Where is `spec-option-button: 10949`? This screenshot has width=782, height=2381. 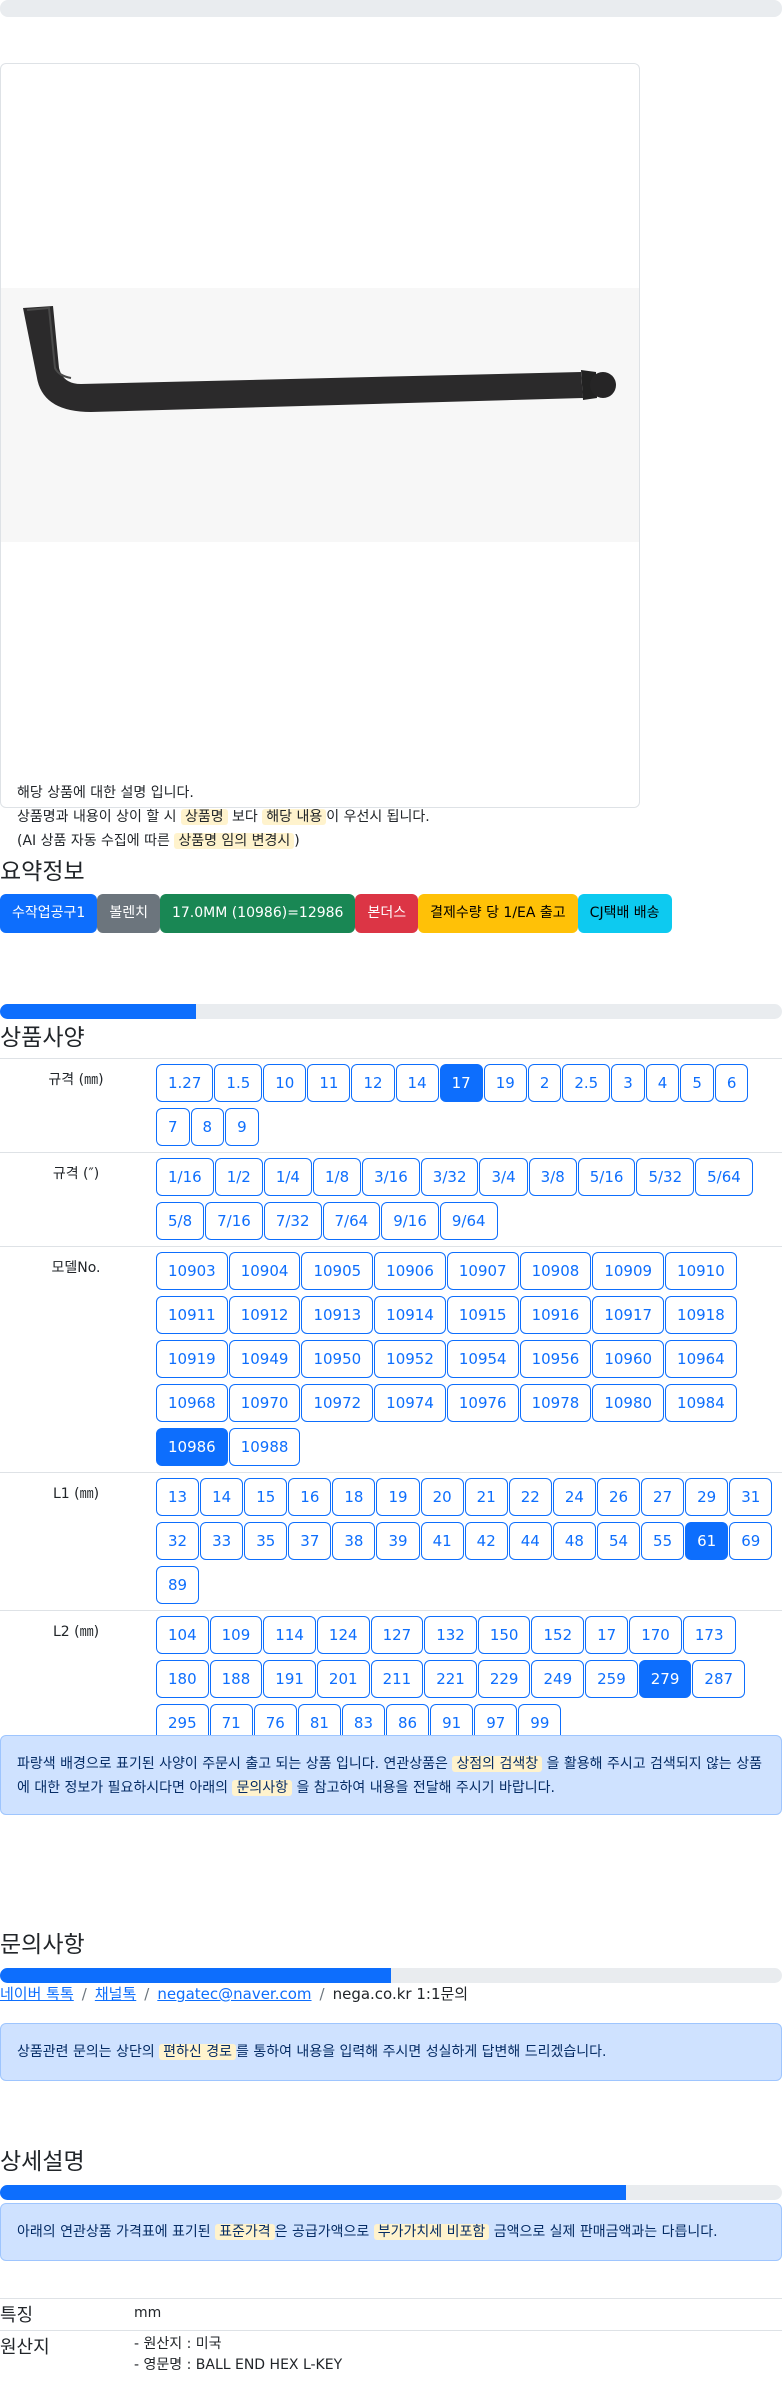 spec-option-button: 10949 is located at coordinates (264, 1359).